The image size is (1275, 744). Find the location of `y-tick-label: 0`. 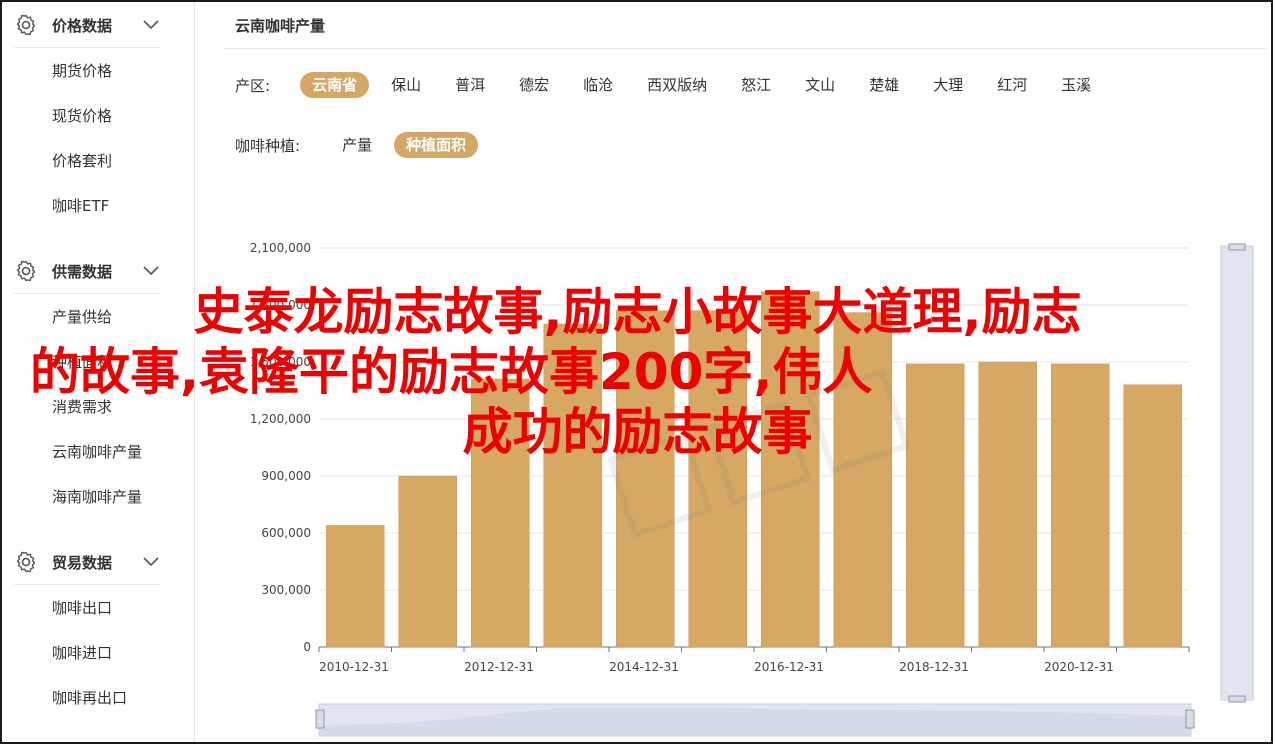

y-tick-label: 0 is located at coordinates (307, 647).